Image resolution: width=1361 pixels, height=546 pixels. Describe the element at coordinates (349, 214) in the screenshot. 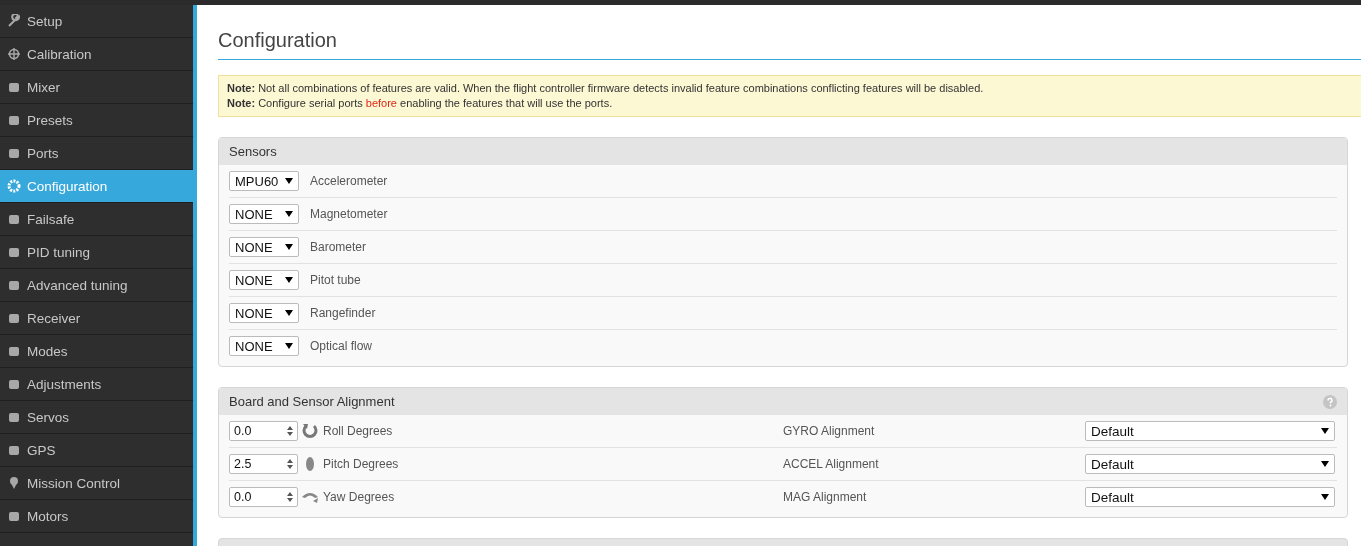

I see `sensor-label: Magnetometer` at that location.